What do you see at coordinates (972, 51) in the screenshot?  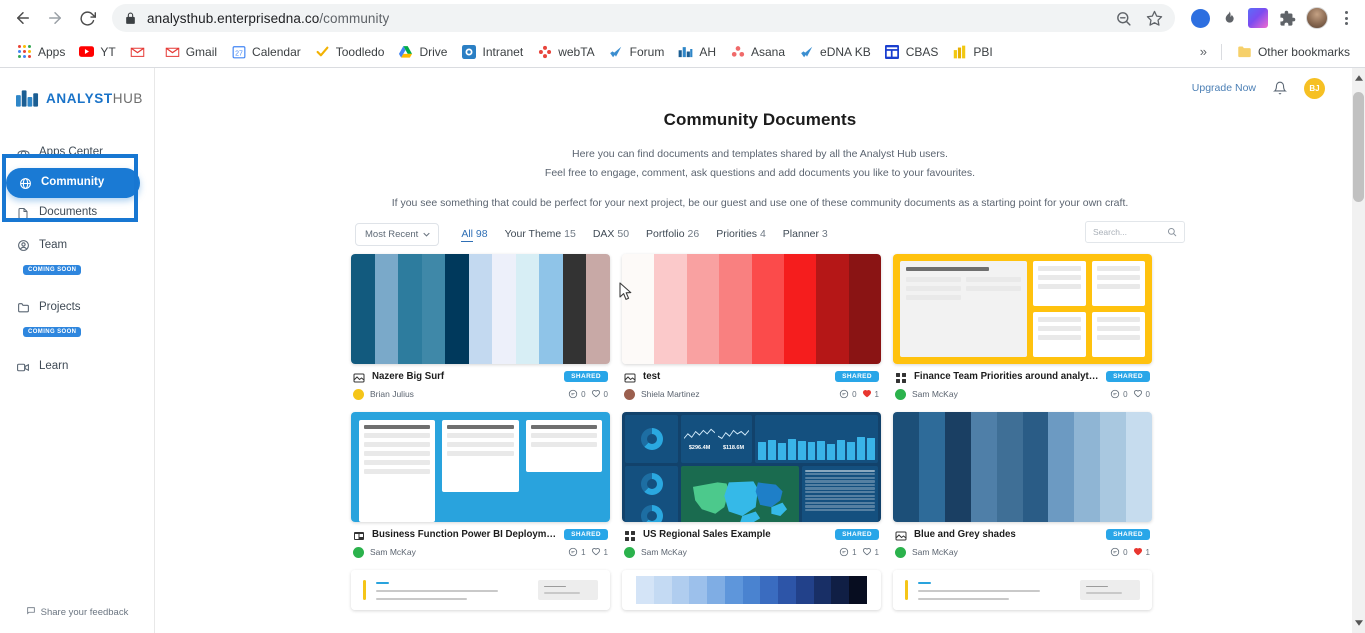 I see `bookmark-pbi: PBI` at bounding box center [972, 51].